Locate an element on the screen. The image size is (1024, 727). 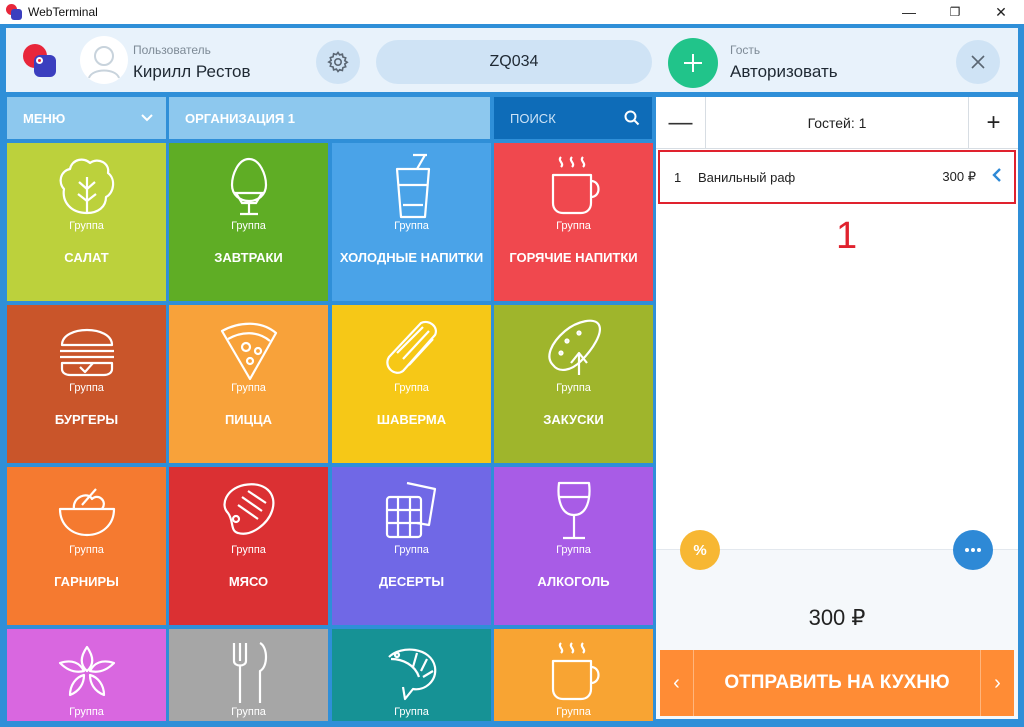
flower-icon is located at coordinates (86, 671).